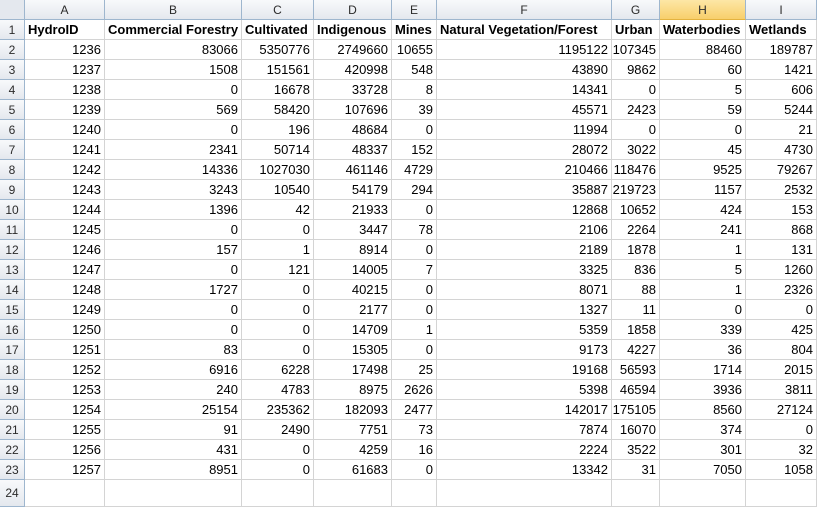  I want to click on table-cell: 4227, so click(636, 350).